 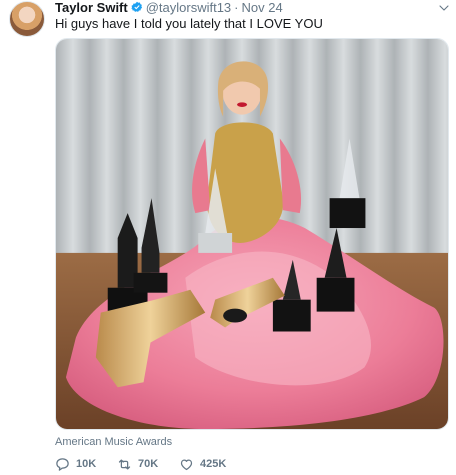 I want to click on retweet-icon, so click(x=124, y=464).